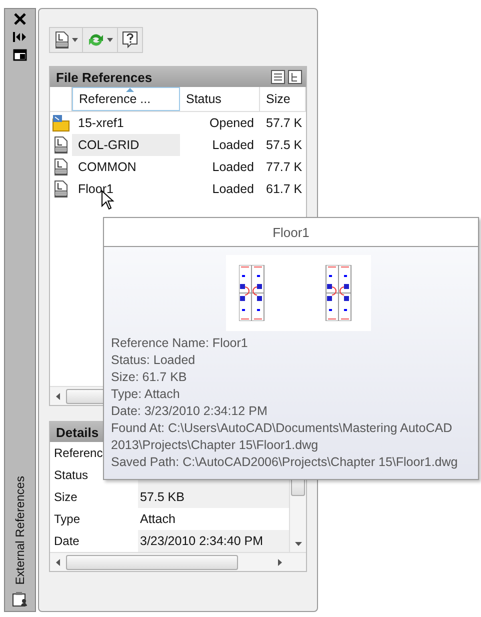 This screenshot has width=481, height=617. Describe the element at coordinates (145, 394) in the screenshot. I see `tooltip-line: Type: Attach` at that location.